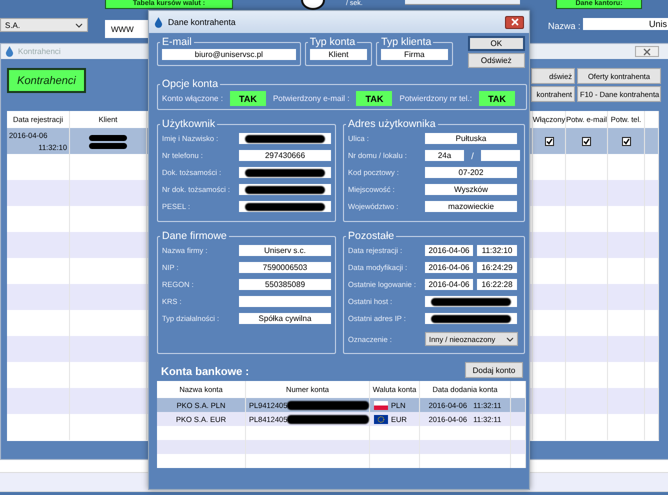 The height and width of the screenshot is (495, 668). What do you see at coordinates (44, 25) in the screenshot?
I see `company-select: S.A.` at bounding box center [44, 25].